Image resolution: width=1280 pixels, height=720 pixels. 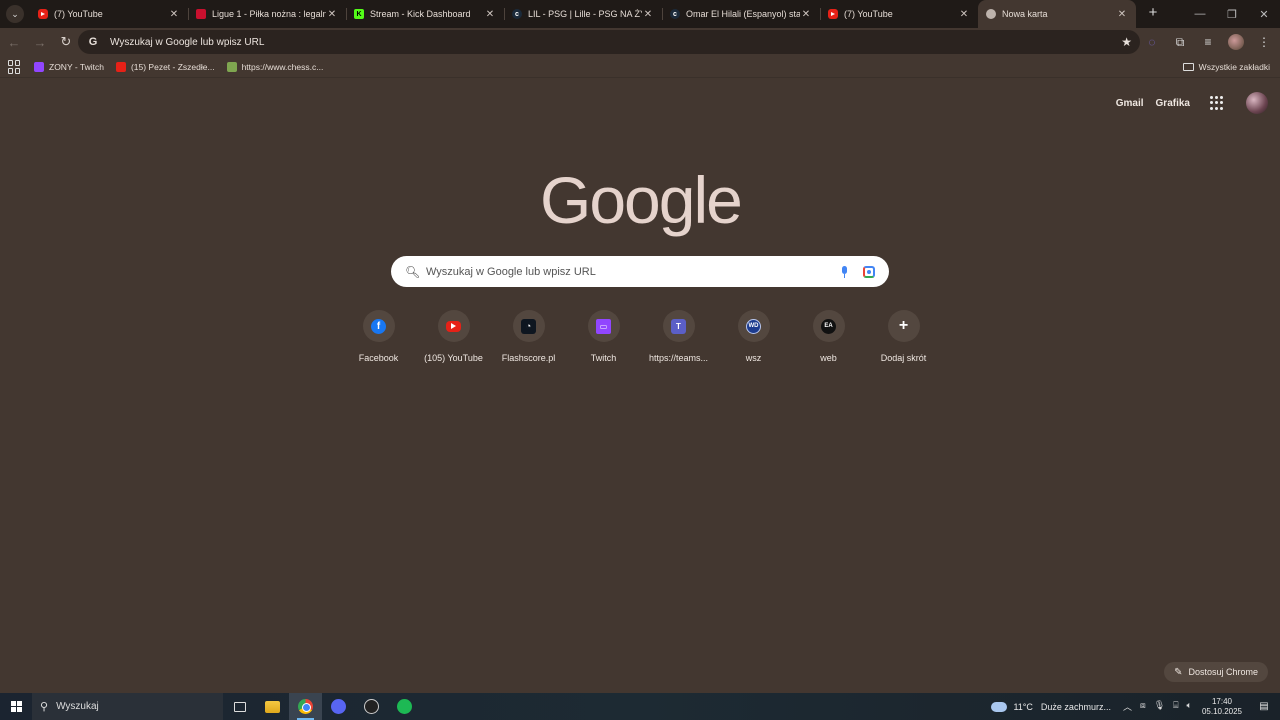 I want to click on profile-button, so click(x=1236, y=42).